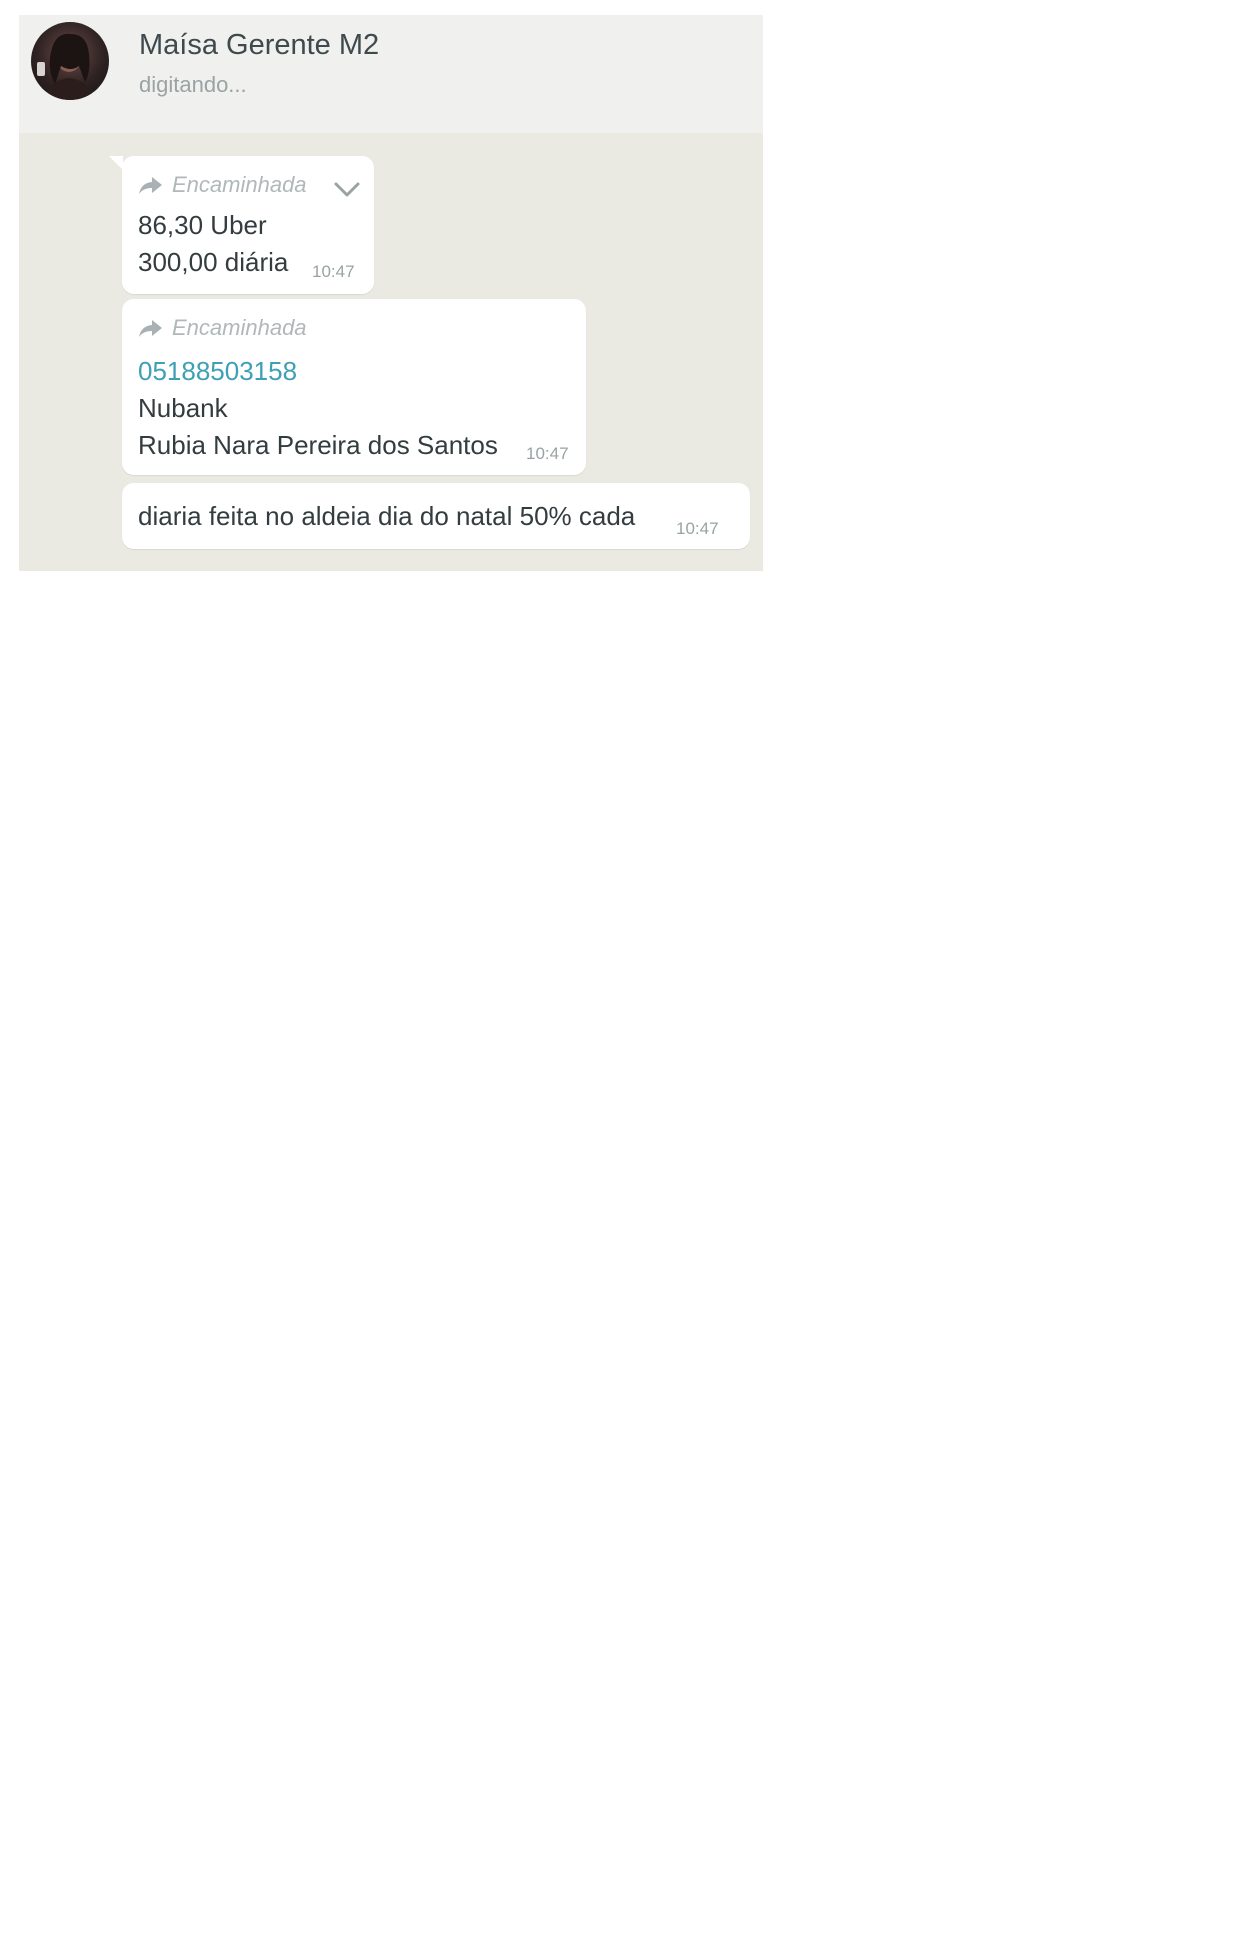  I want to click on contact-avatar, so click(70, 61).